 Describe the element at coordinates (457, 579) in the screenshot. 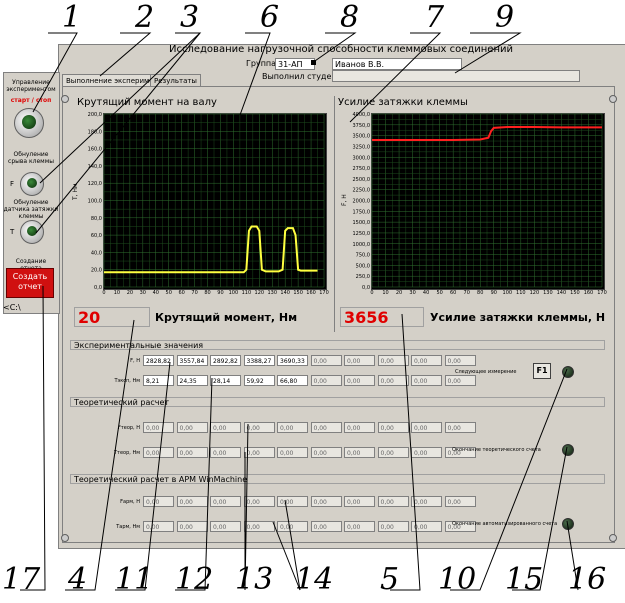

I see `callout-10: 10` at that location.